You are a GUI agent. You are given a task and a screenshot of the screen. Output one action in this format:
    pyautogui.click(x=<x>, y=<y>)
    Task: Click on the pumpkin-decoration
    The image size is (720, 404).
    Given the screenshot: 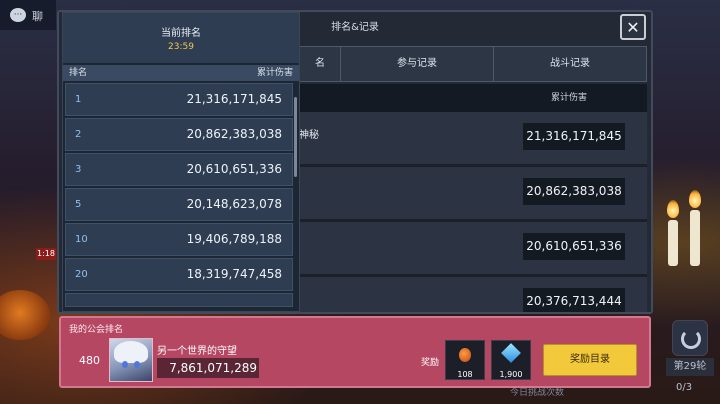 What is the action you would take?
    pyautogui.click(x=25, y=315)
    